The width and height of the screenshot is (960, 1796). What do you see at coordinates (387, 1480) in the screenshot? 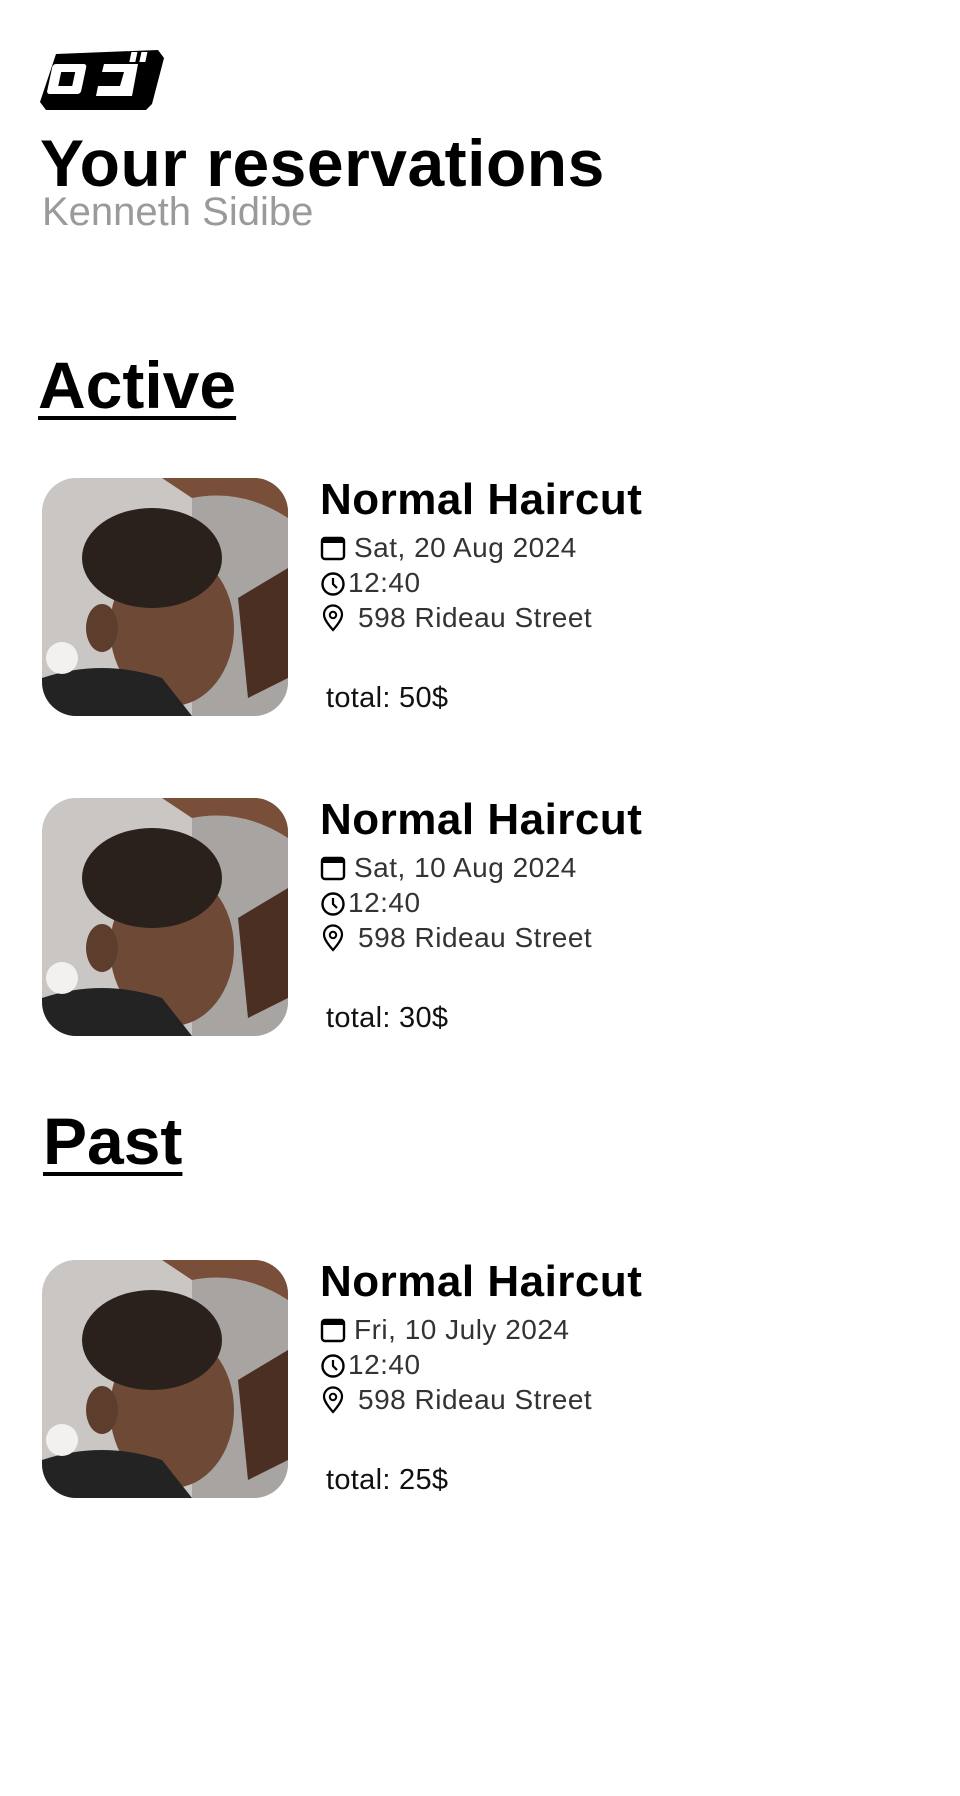
I see `reservation-total: total: 25$` at bounding box center [387, 1480].